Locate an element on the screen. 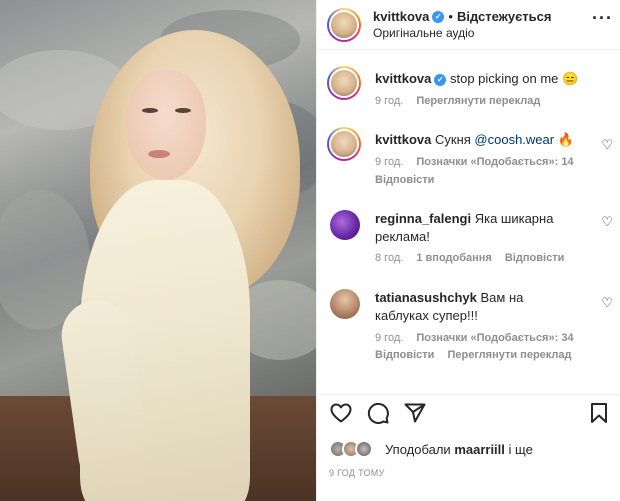 Image resolution: width=620 pixels, height=501 pixels. comment-username: reginna_falengi is located at coordinates (423, 218).